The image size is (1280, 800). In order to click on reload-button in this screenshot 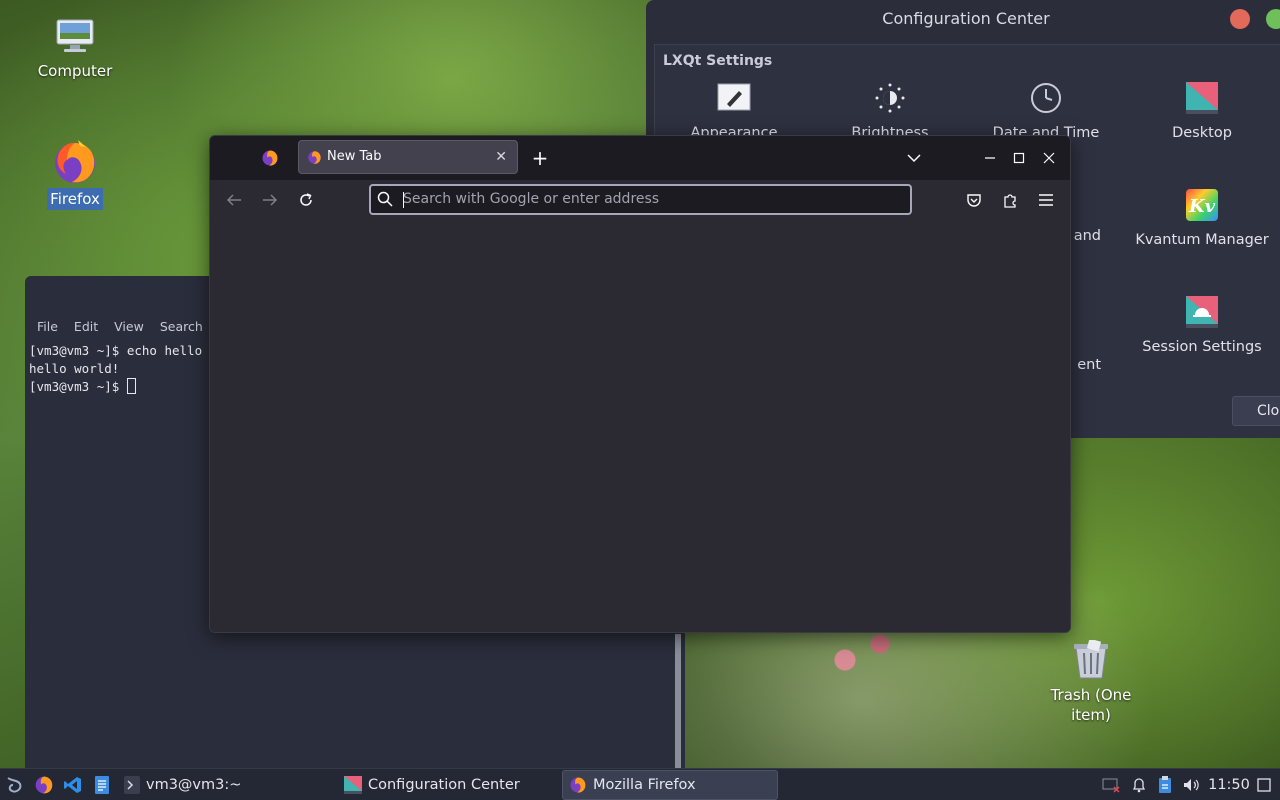, I will do `click(306, 200)`.